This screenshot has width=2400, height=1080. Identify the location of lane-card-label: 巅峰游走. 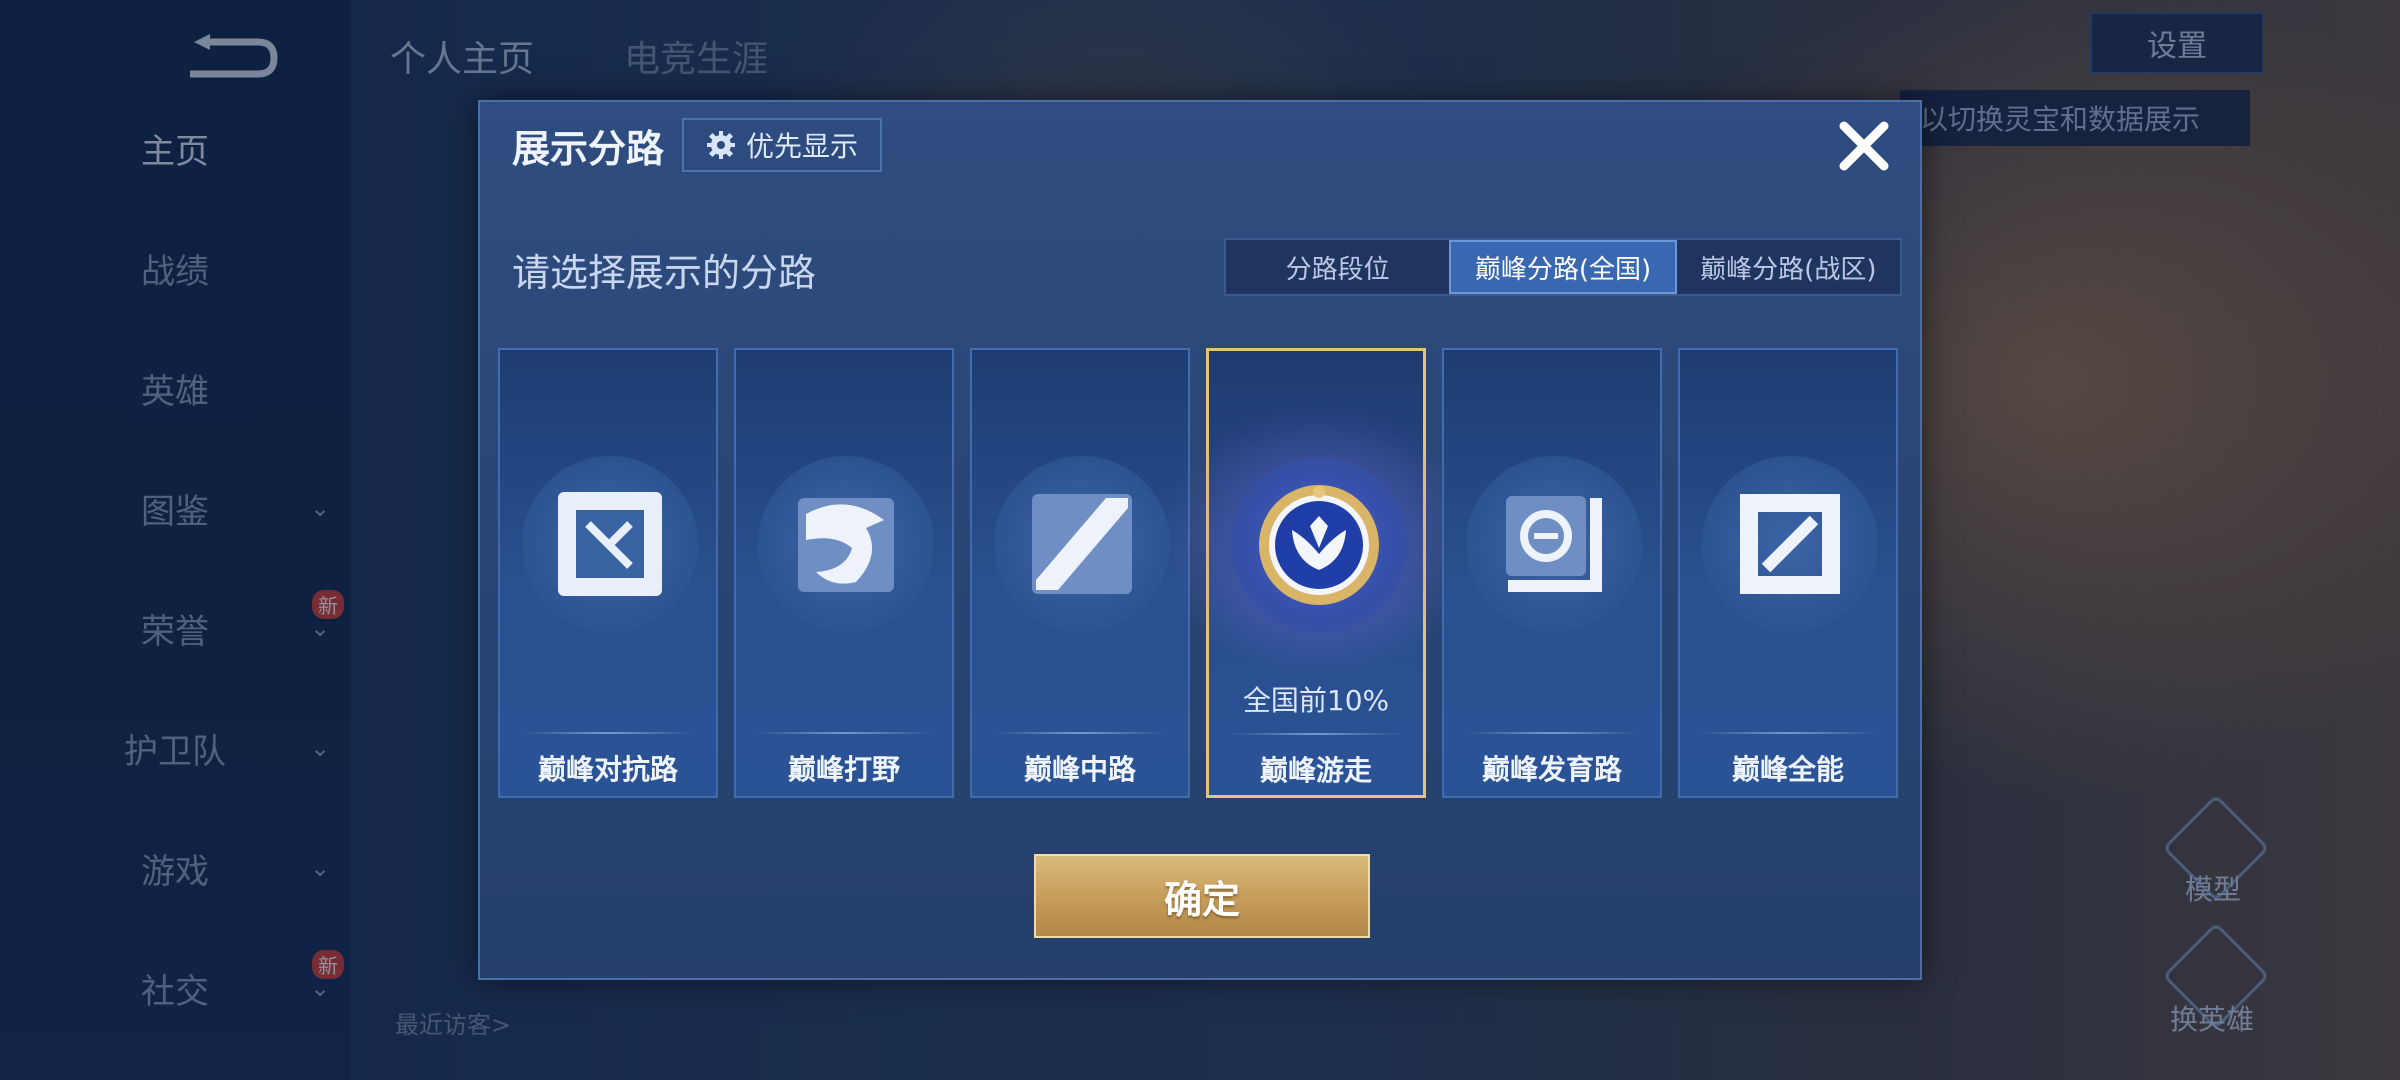
(1315, 770).